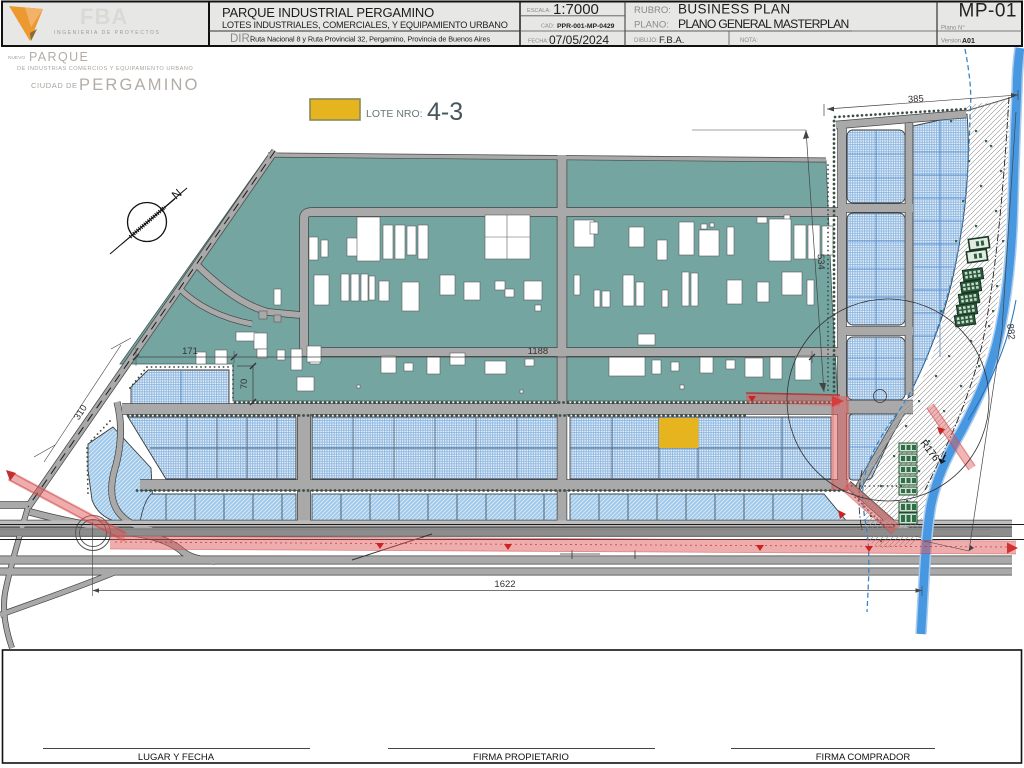 This screenshot has height=768, width=1024. Describe the element at coordinates (579, 40) in the screenshot. I see `svg-text: 07/05/2024` at that location.